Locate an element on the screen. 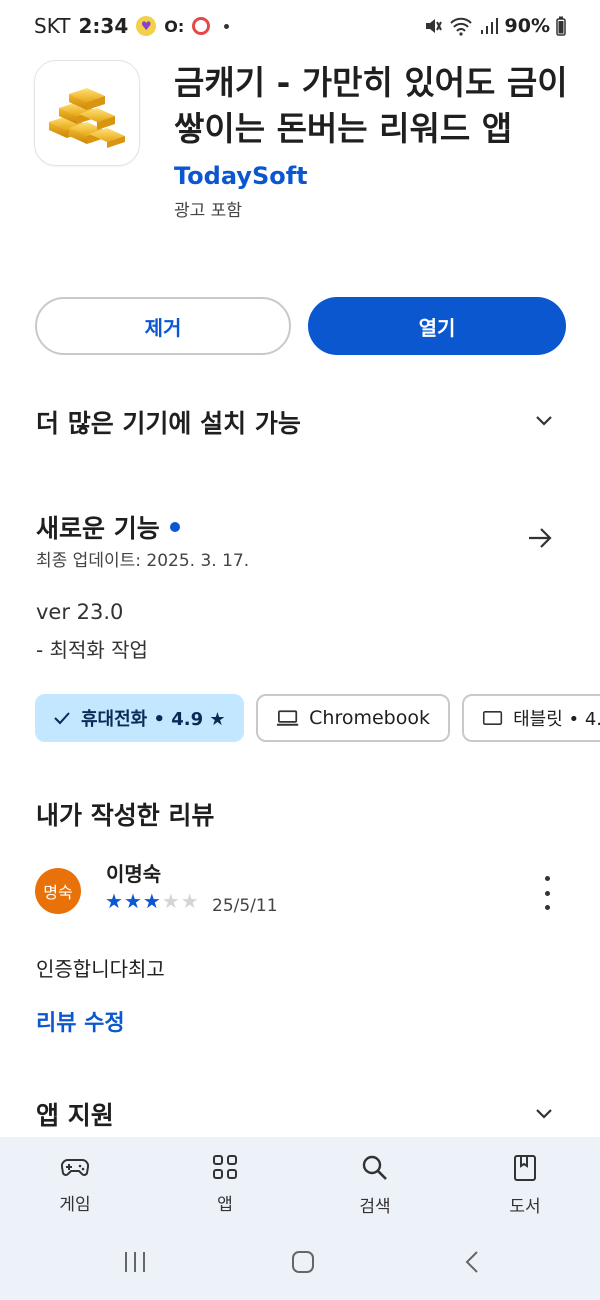 This screenshot has width=600, height=1300. avatar: 명숙 is located at coordinates (58, 891).